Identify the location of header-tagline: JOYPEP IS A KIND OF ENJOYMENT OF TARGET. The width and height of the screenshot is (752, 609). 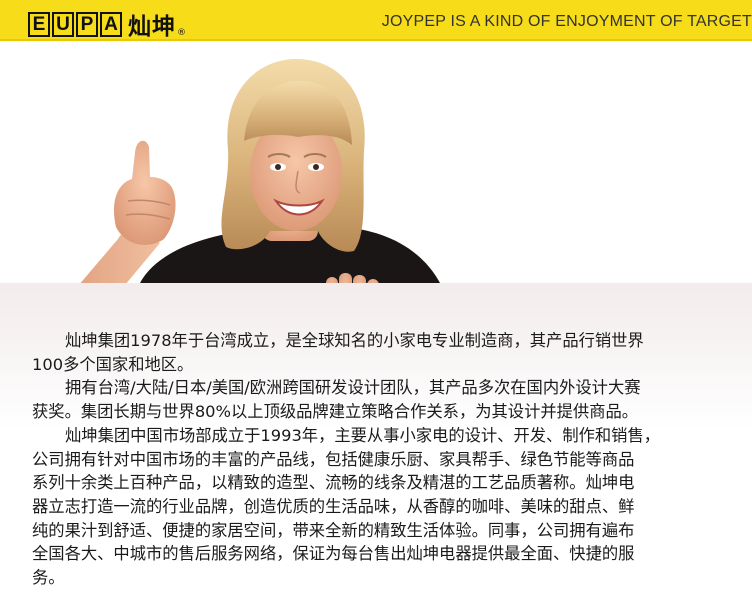
(566, 21).